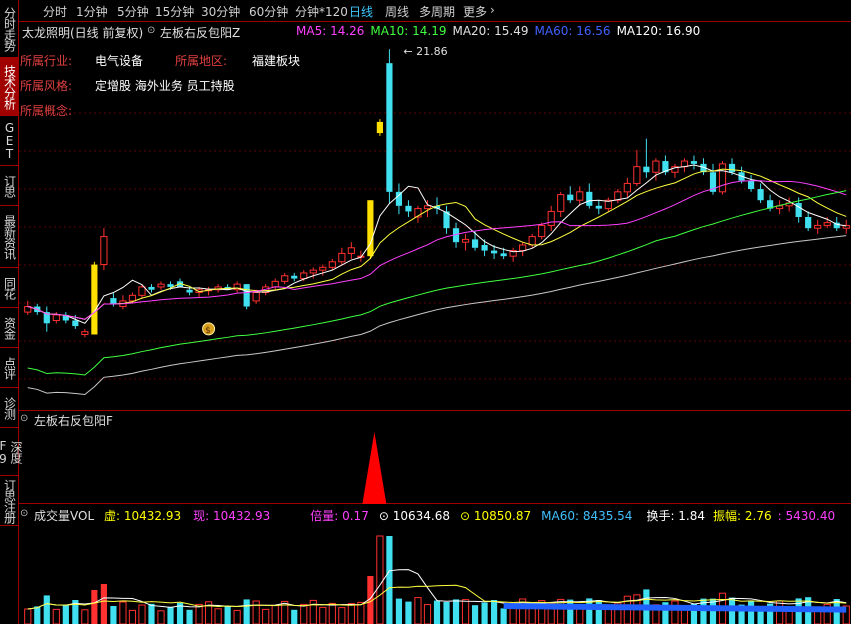 This screenshot has width=851, height=624. What do you see at coordinates (490, 31) in the screenshot?
I see `ma-legend-item: MA20: 15.49` at bounding box center [490, 31].